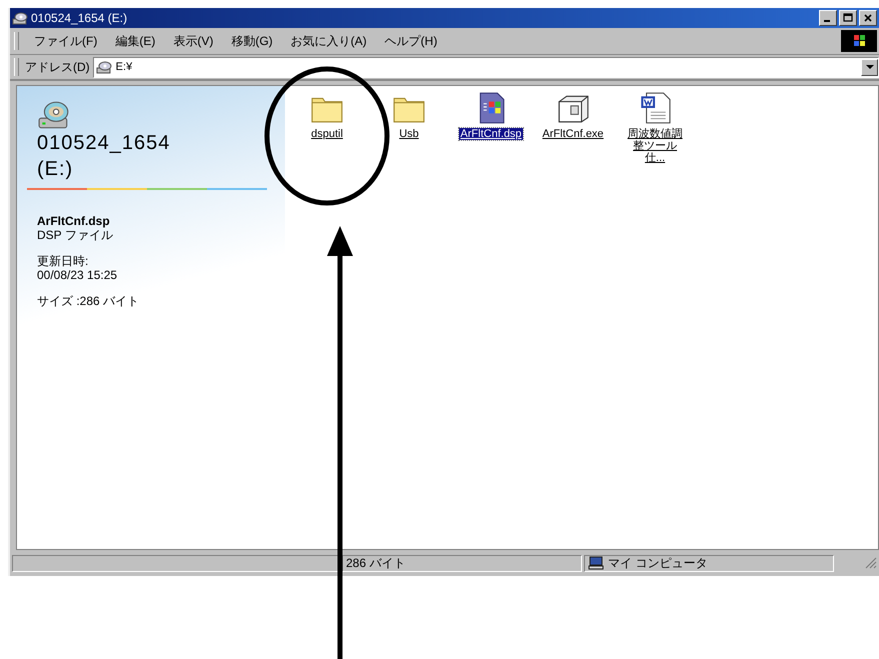 The image size is (879, 659). I want to click on address-label: アドレス(D), so click(57, 67).